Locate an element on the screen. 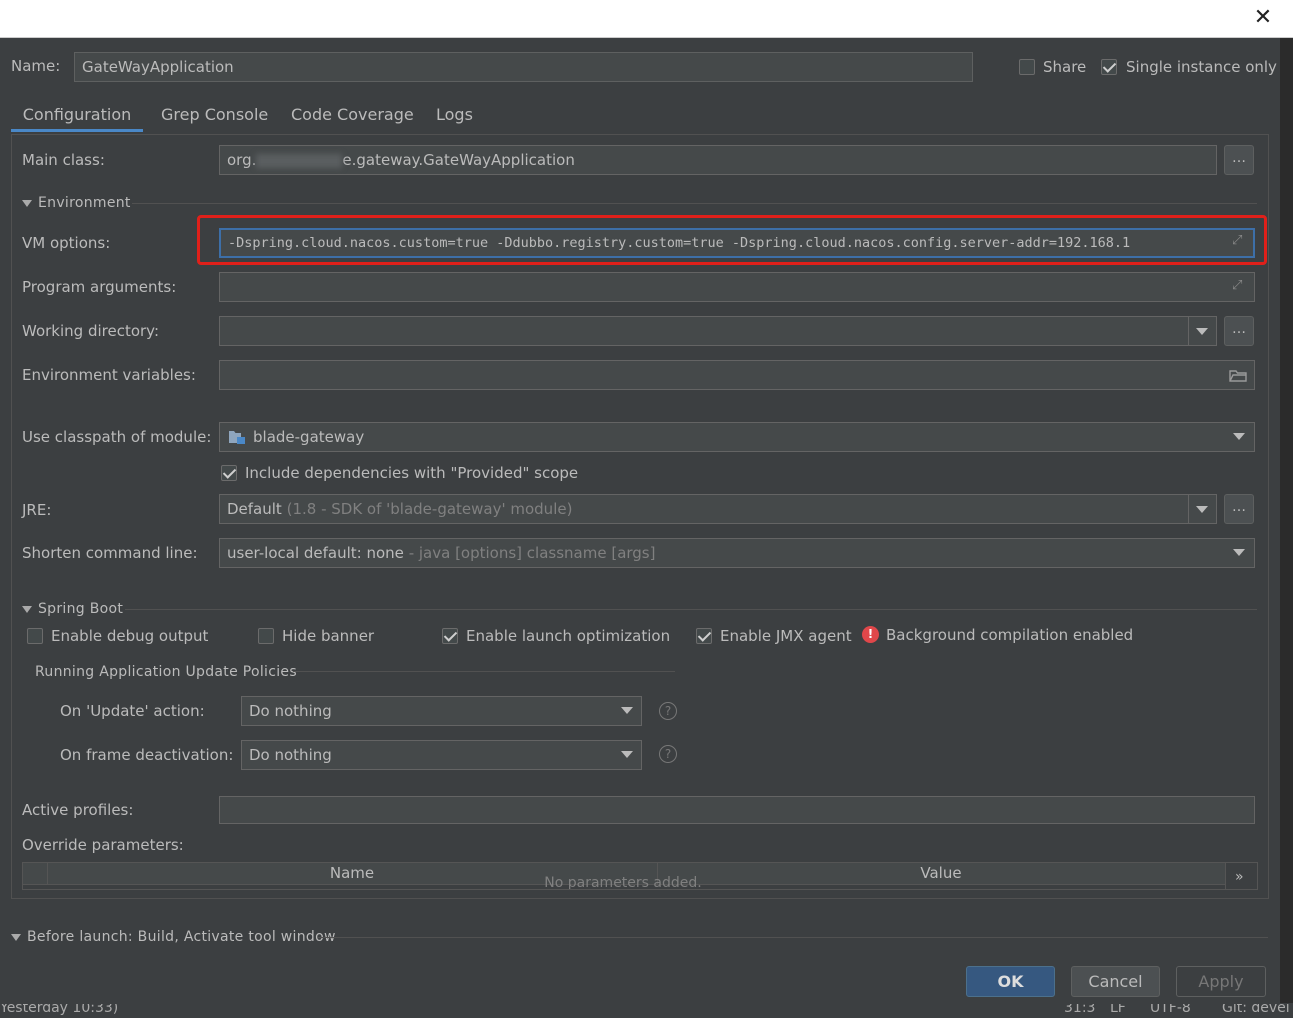 The height and width of the screenshot is (1018, 1293). background-compilation-label: Background compilation enabled is located at coordinates (1010, 635).